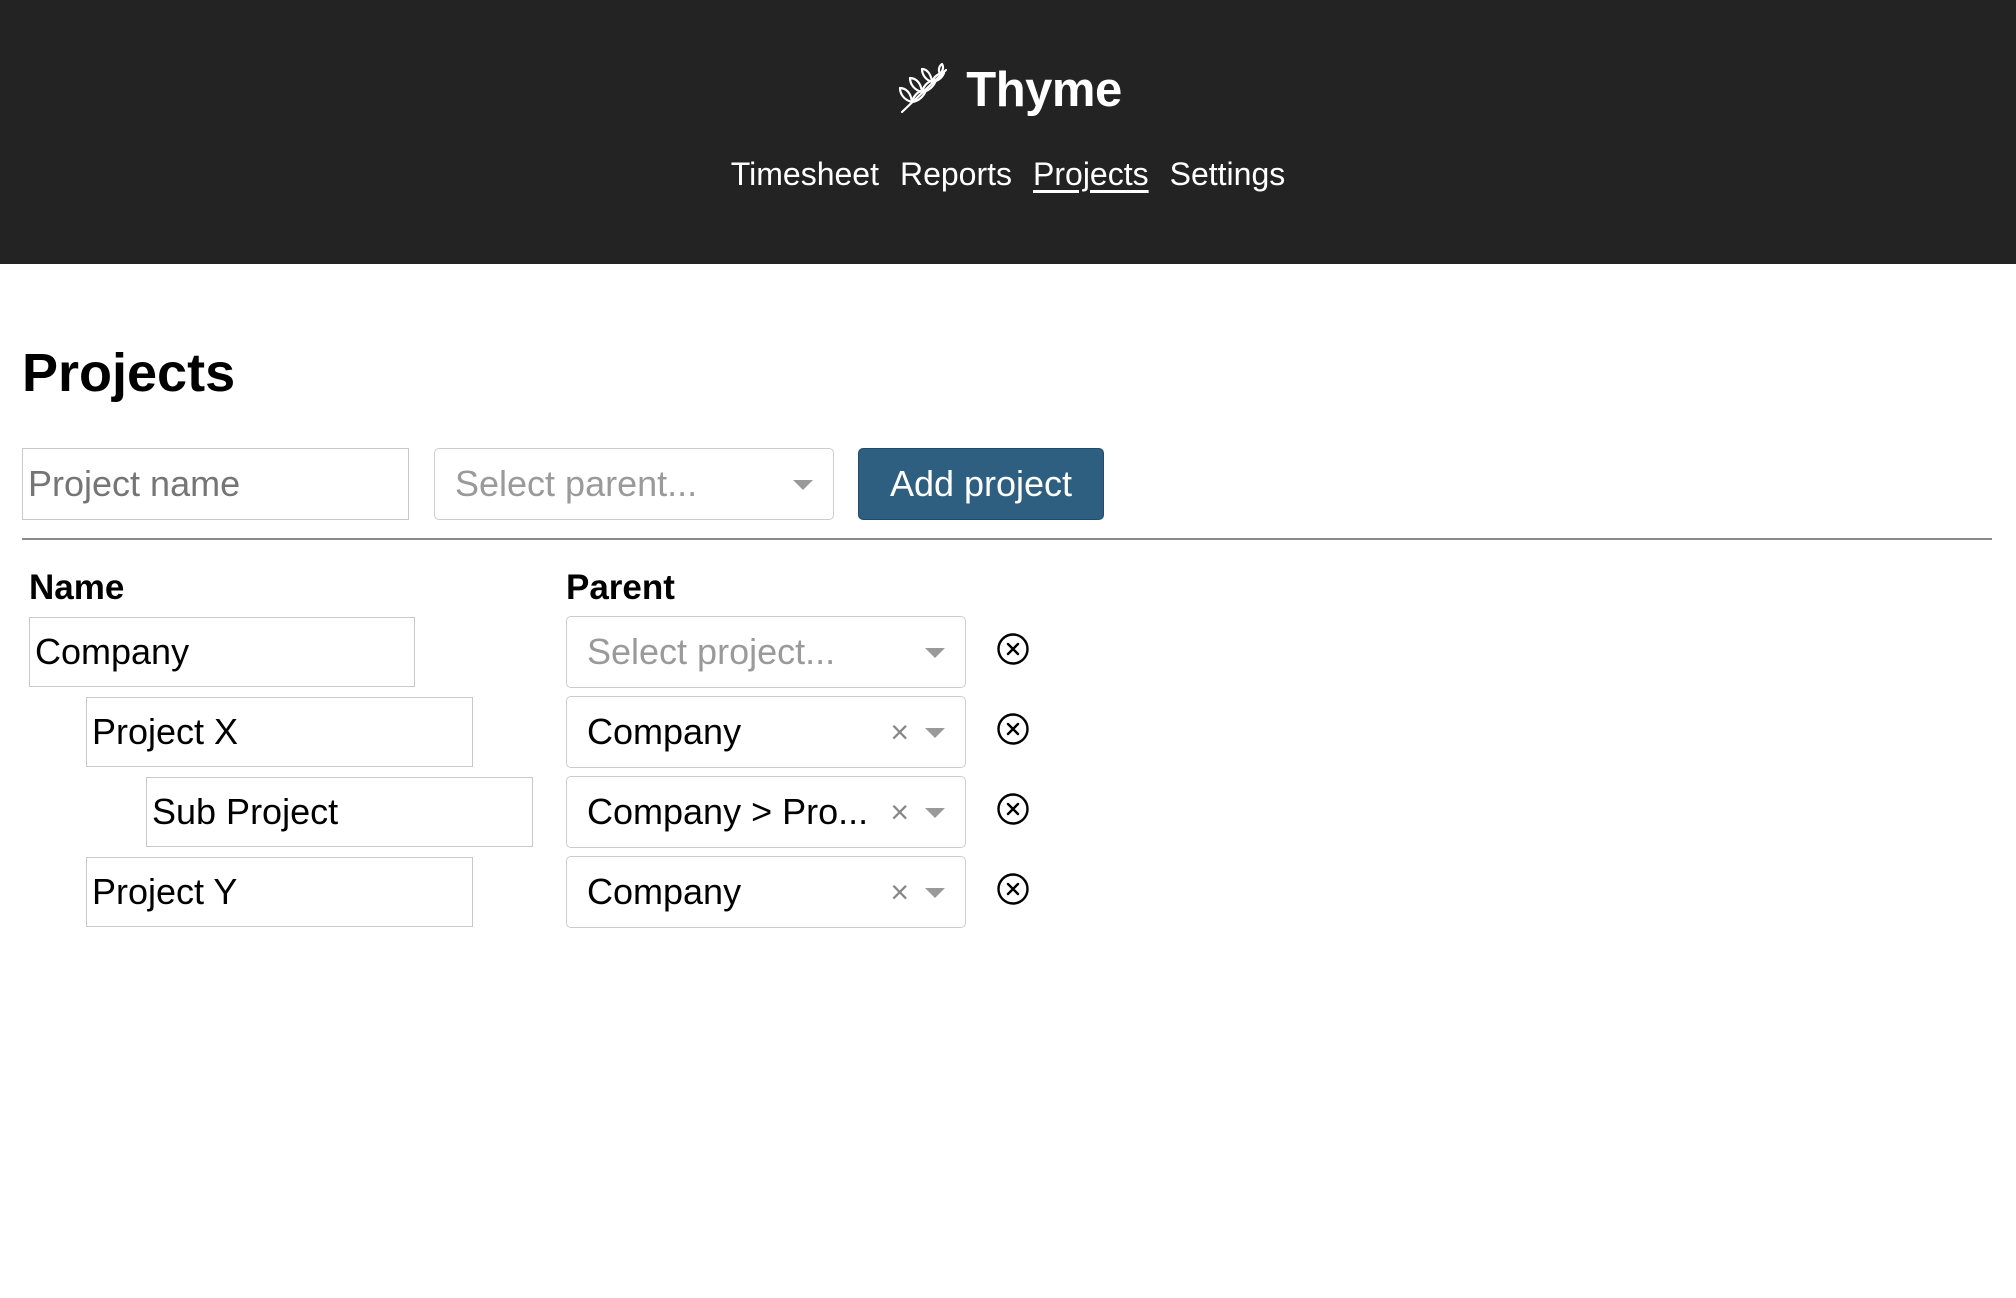  Describe the element at coordinates (1044, 90) in the screenshot. I see `app-name: Thyme` at that location.